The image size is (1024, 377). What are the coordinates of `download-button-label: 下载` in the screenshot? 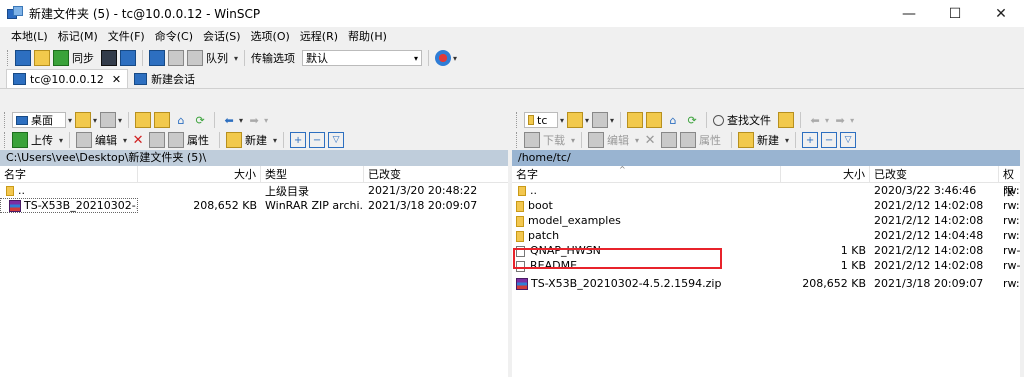 It's located at (554, 140).